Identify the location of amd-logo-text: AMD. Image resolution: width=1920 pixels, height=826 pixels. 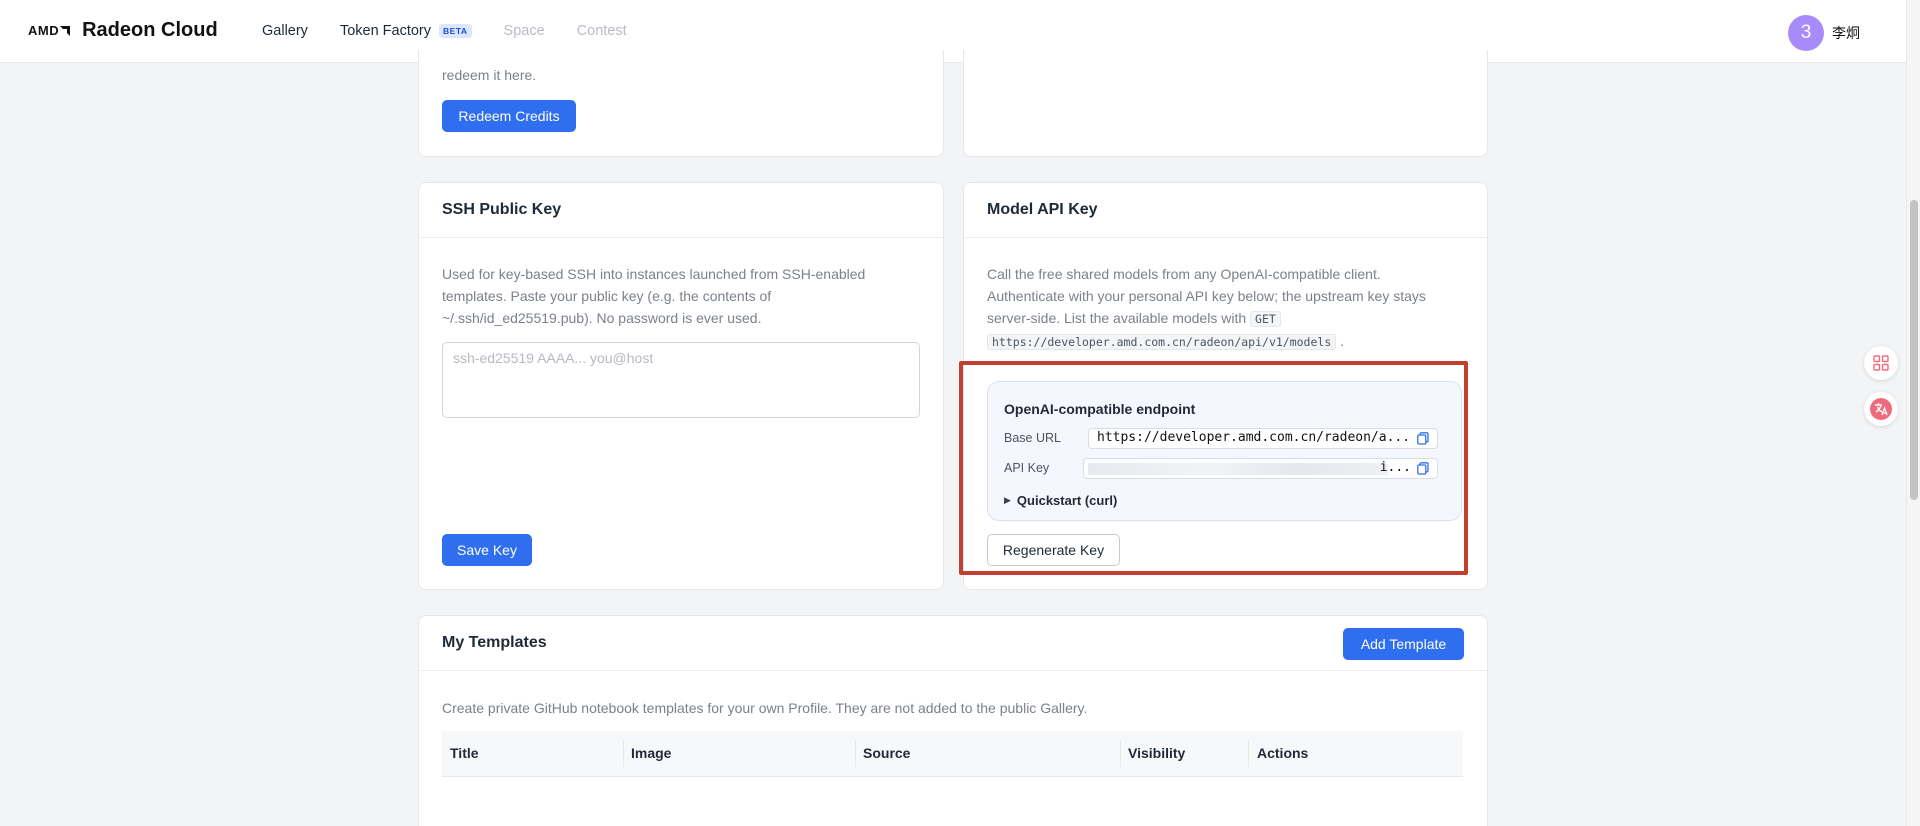
(44, 30).